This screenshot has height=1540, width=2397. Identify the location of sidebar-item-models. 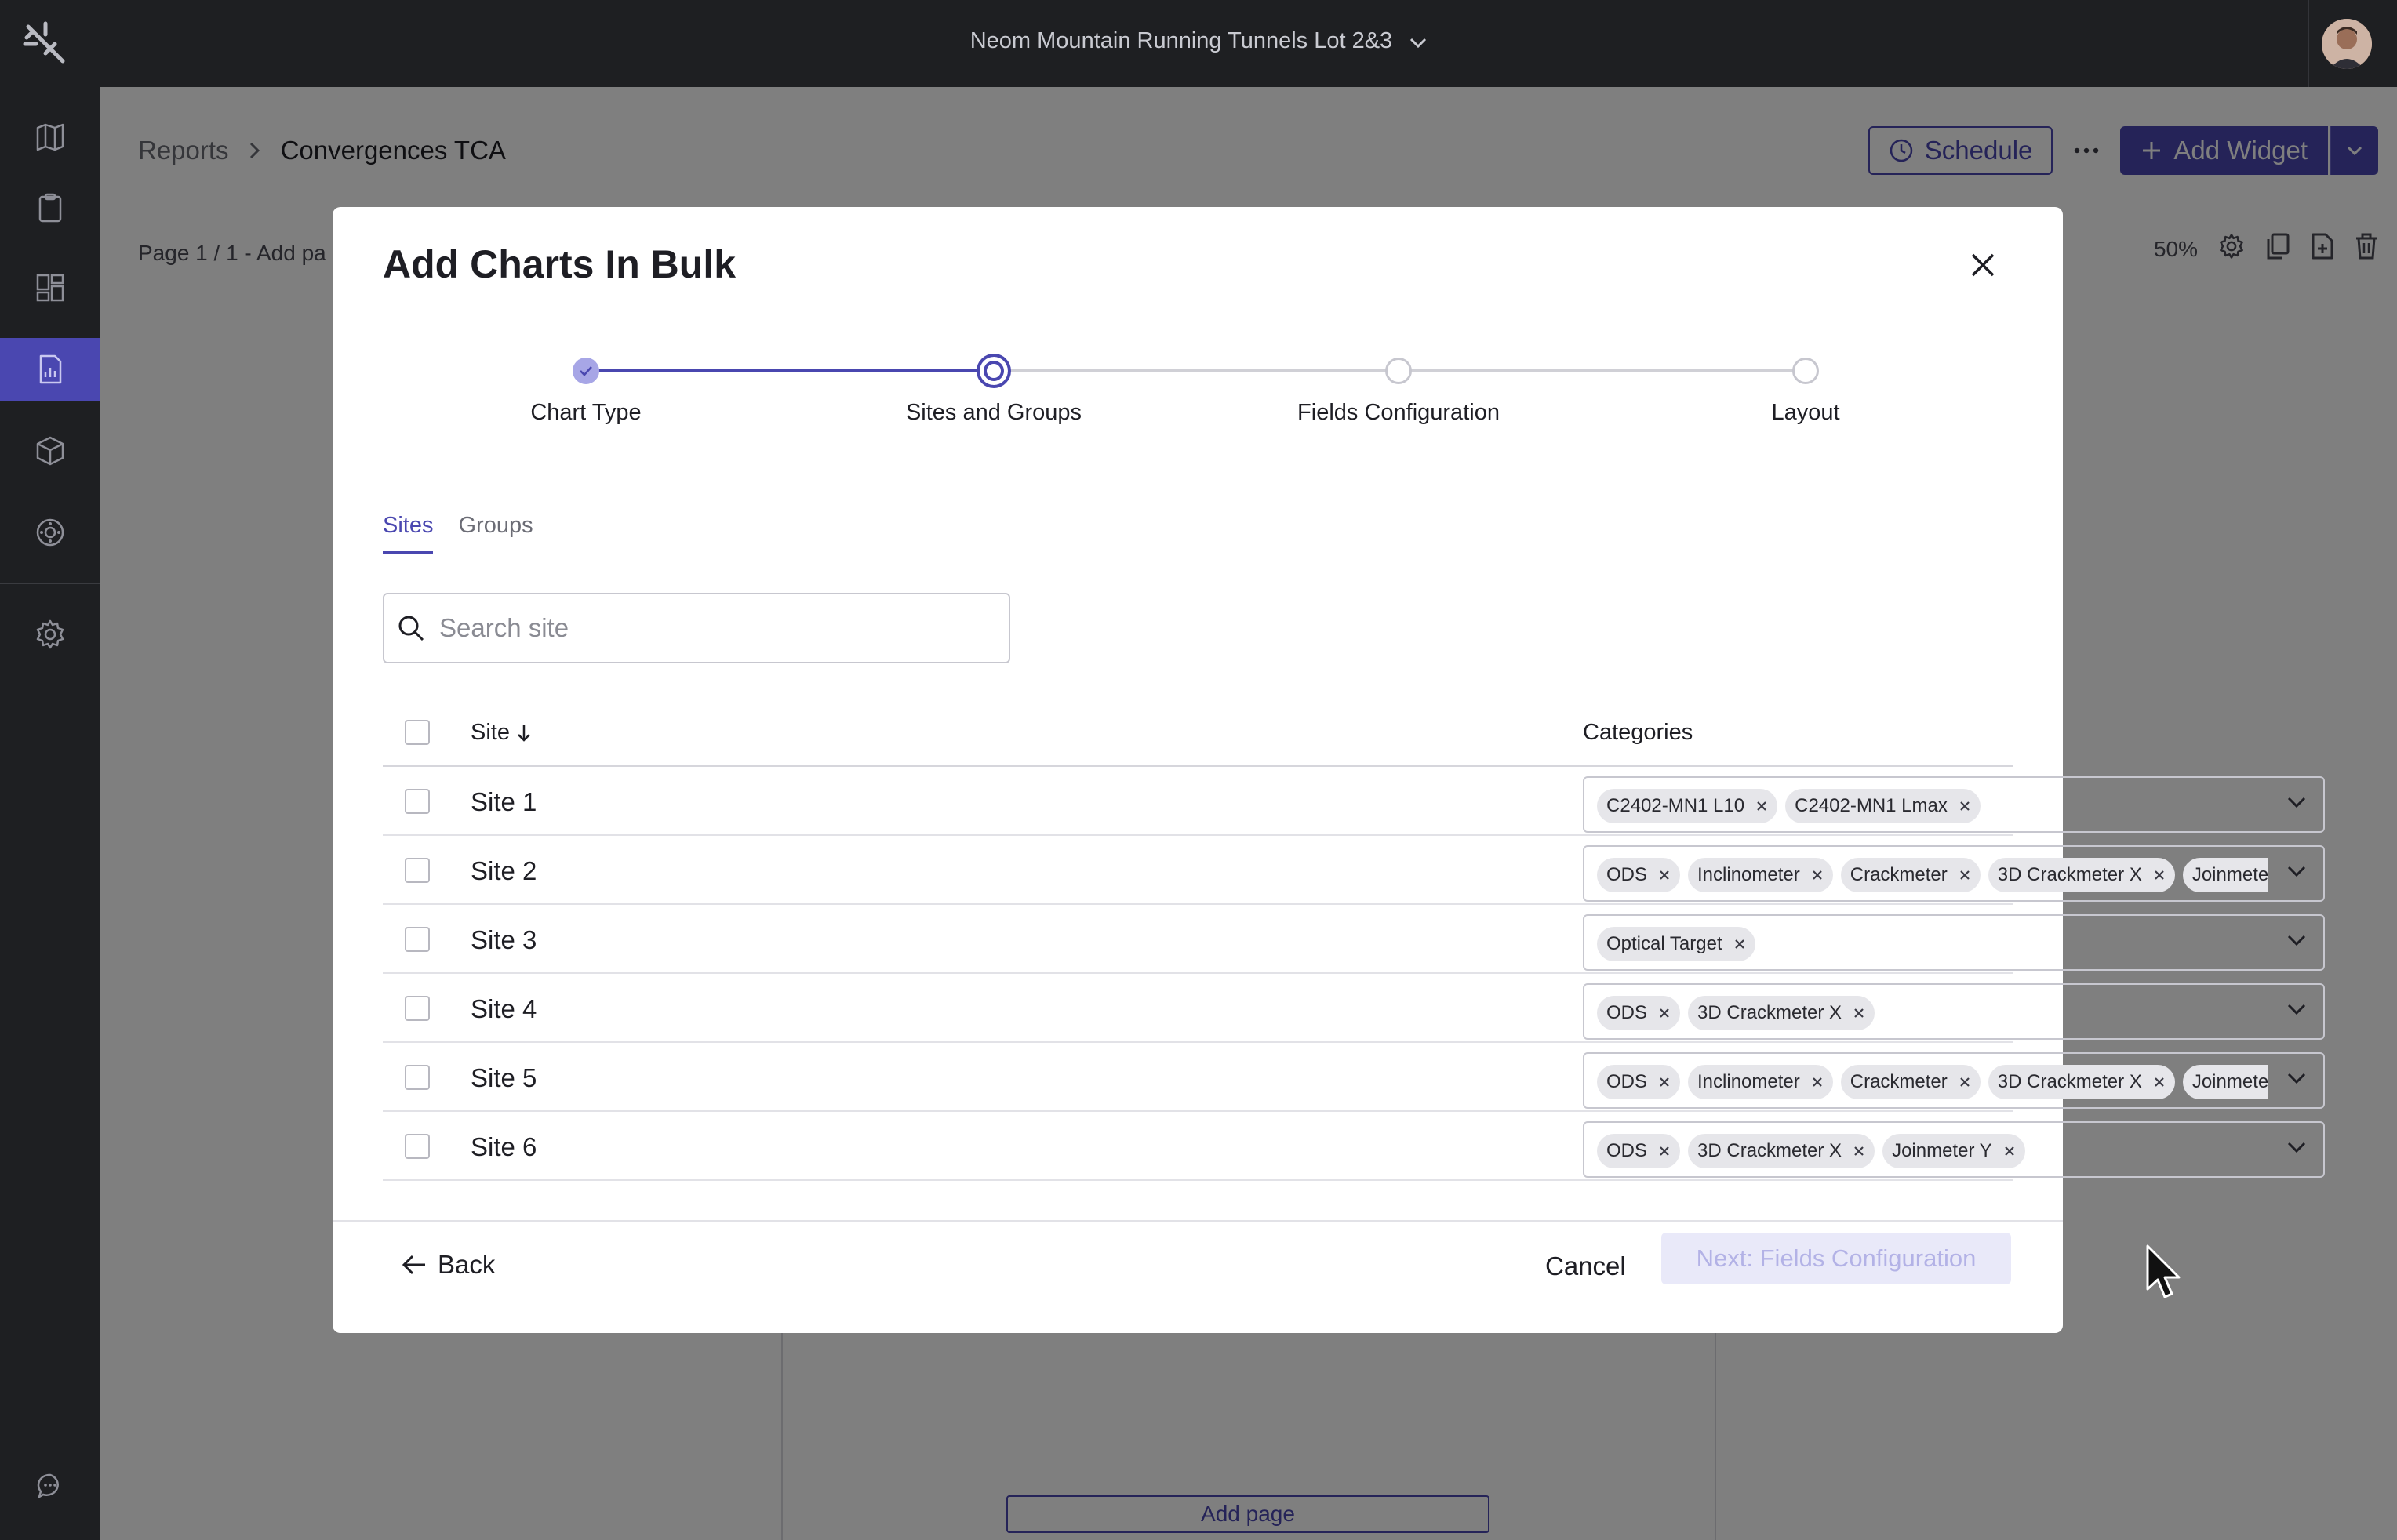
(50, 451).